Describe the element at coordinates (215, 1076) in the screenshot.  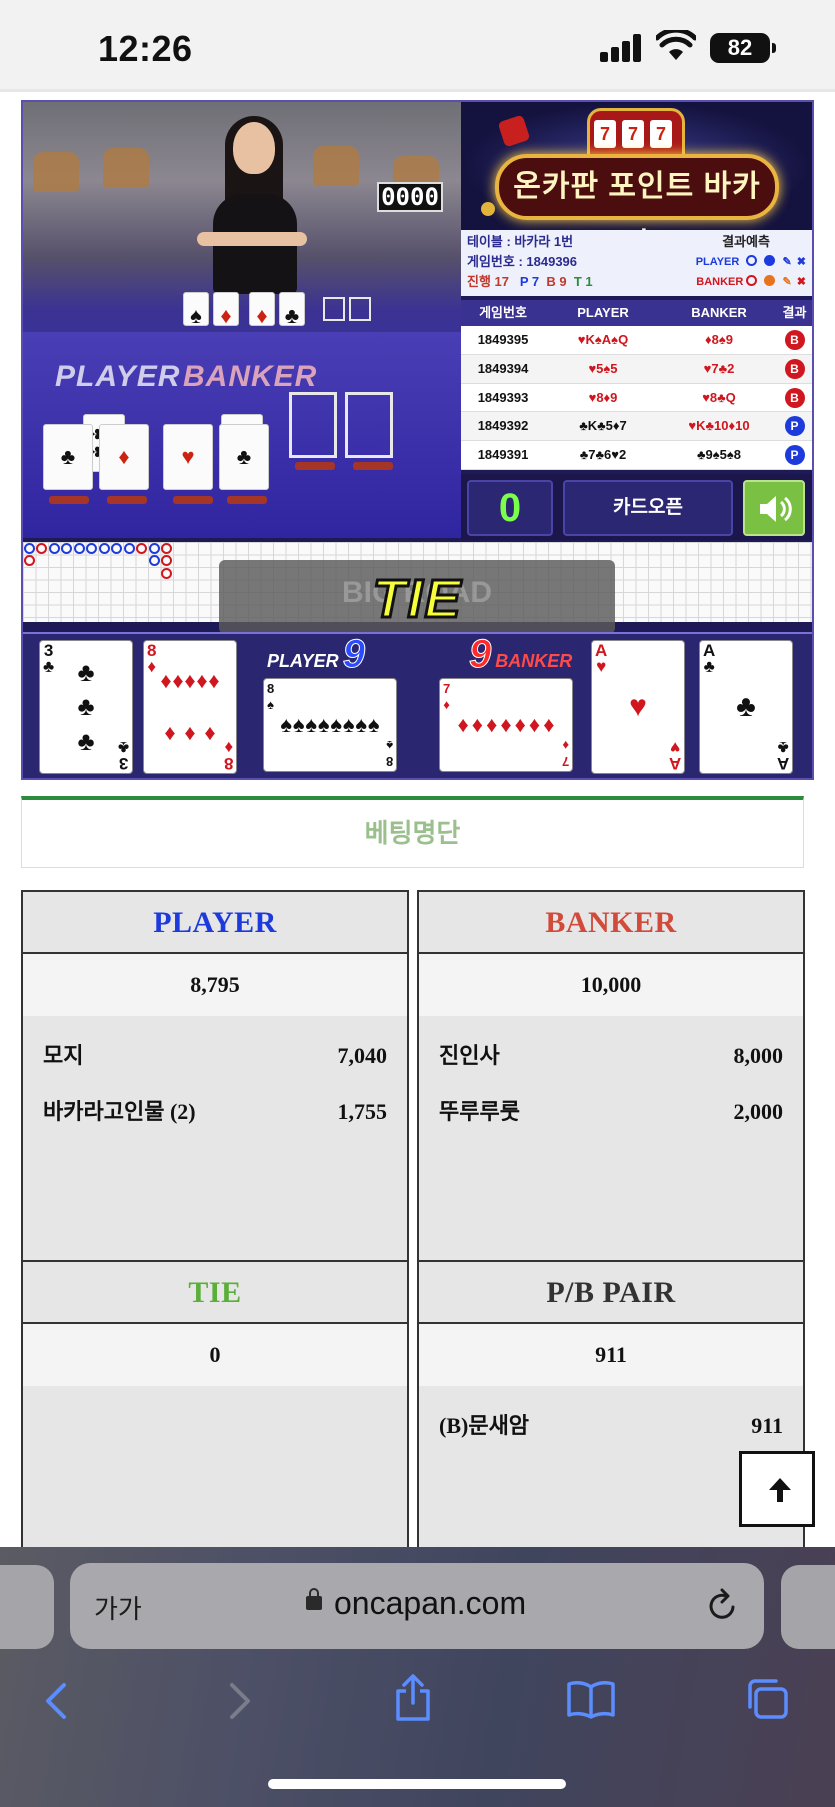
I see `player-bets-box: PLAYER 8,795 모지 7,040 바카라고인물 (2) 1,755` at that location.